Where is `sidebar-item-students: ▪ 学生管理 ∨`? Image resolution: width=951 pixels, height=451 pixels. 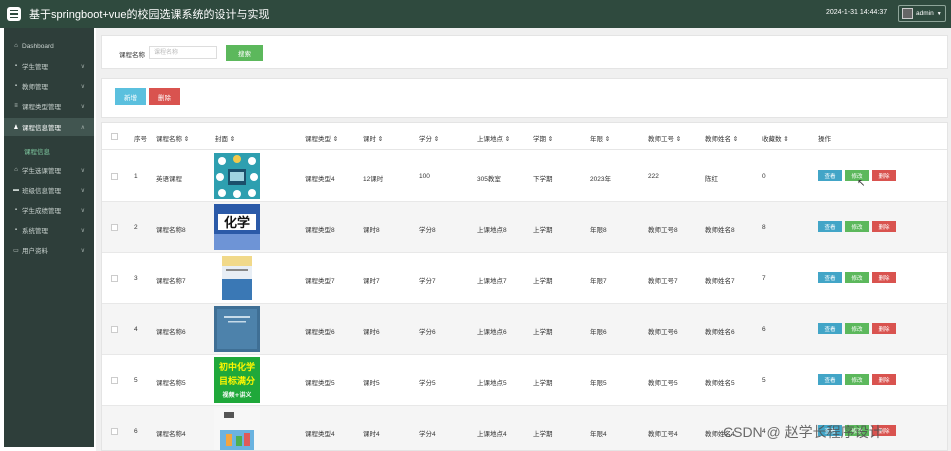
sidebar-item-students: ▪ 学生管理 ∨ is located at coordinates (49, 66).